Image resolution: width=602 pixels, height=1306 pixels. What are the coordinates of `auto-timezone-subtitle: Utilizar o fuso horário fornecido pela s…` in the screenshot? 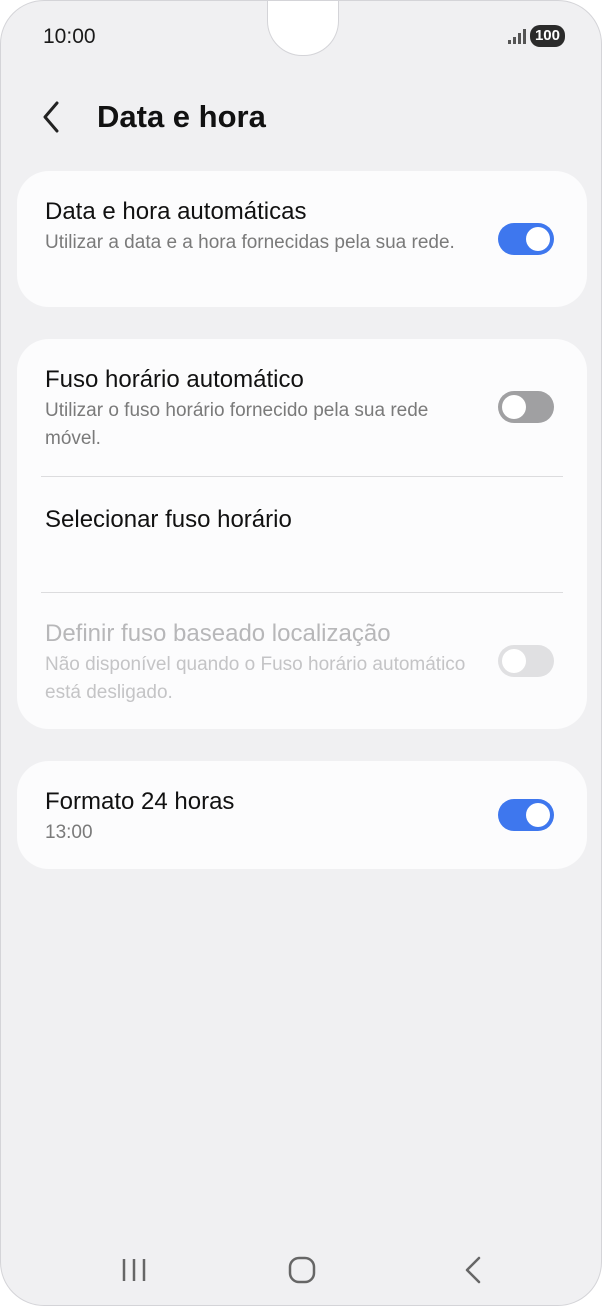 It's located at (237, 424).